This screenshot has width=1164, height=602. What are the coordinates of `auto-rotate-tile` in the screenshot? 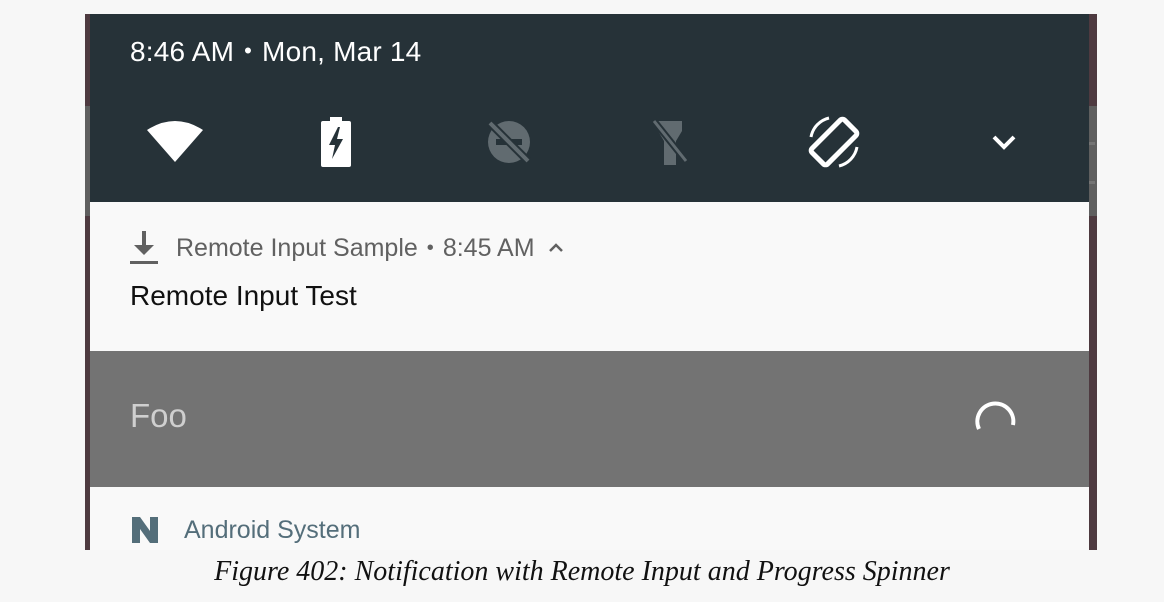 It's located at (834, 142).